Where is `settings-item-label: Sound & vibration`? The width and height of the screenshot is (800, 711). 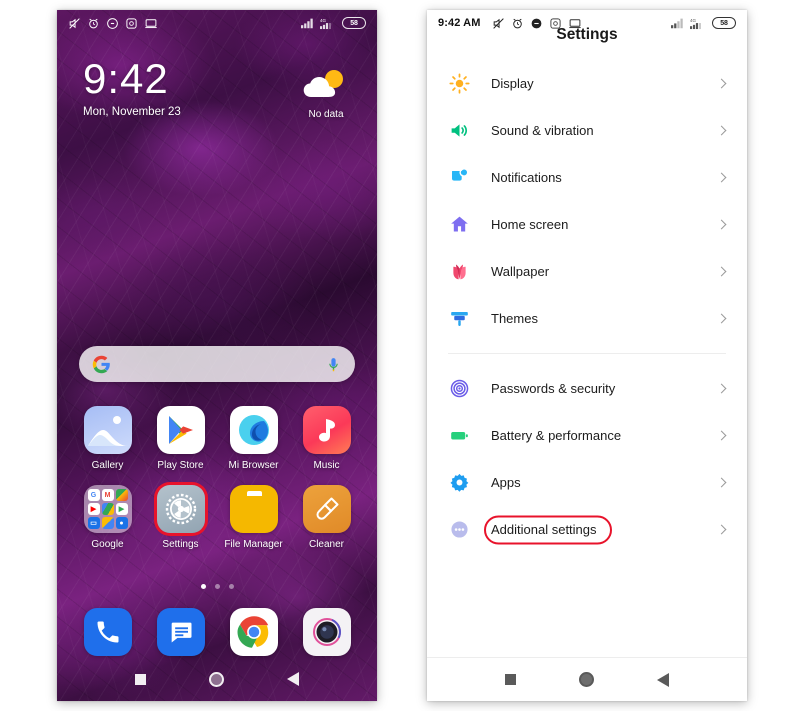 settings-item-label: Sound & vibration is located at coordinates (542, 130).